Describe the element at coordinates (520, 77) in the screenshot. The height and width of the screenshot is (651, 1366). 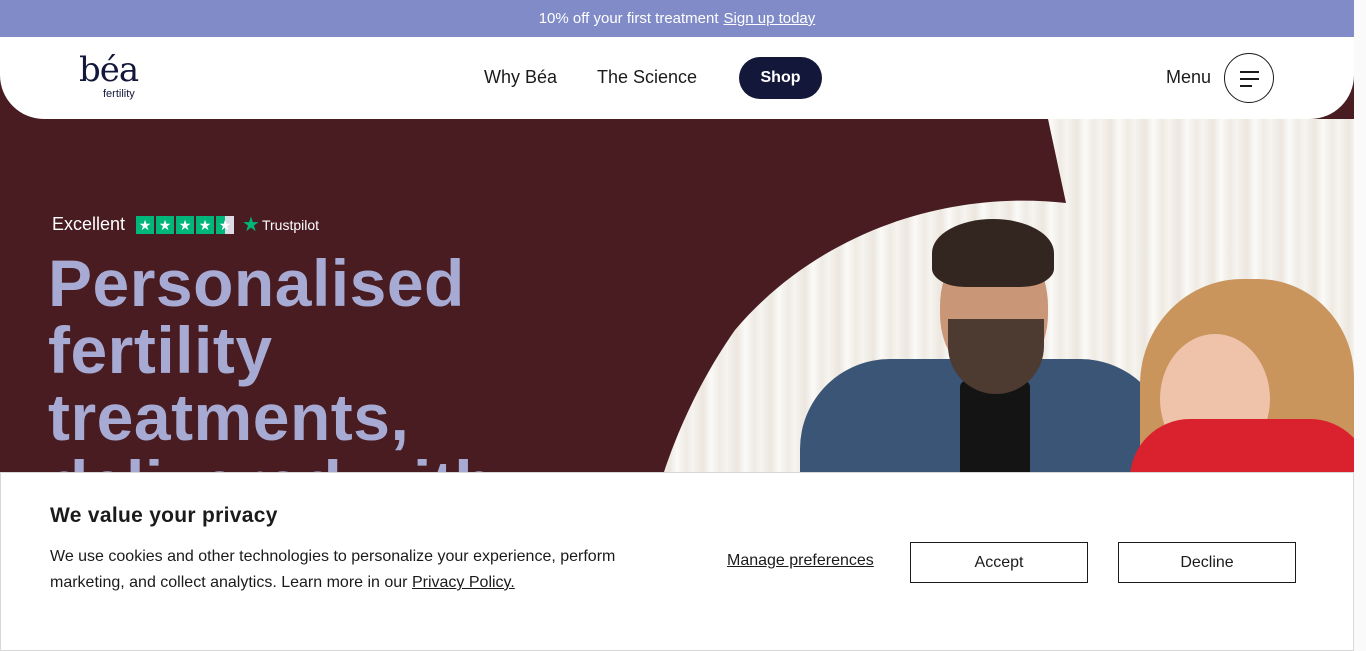
I see `nav-why-bea: Why Béa` at that location.